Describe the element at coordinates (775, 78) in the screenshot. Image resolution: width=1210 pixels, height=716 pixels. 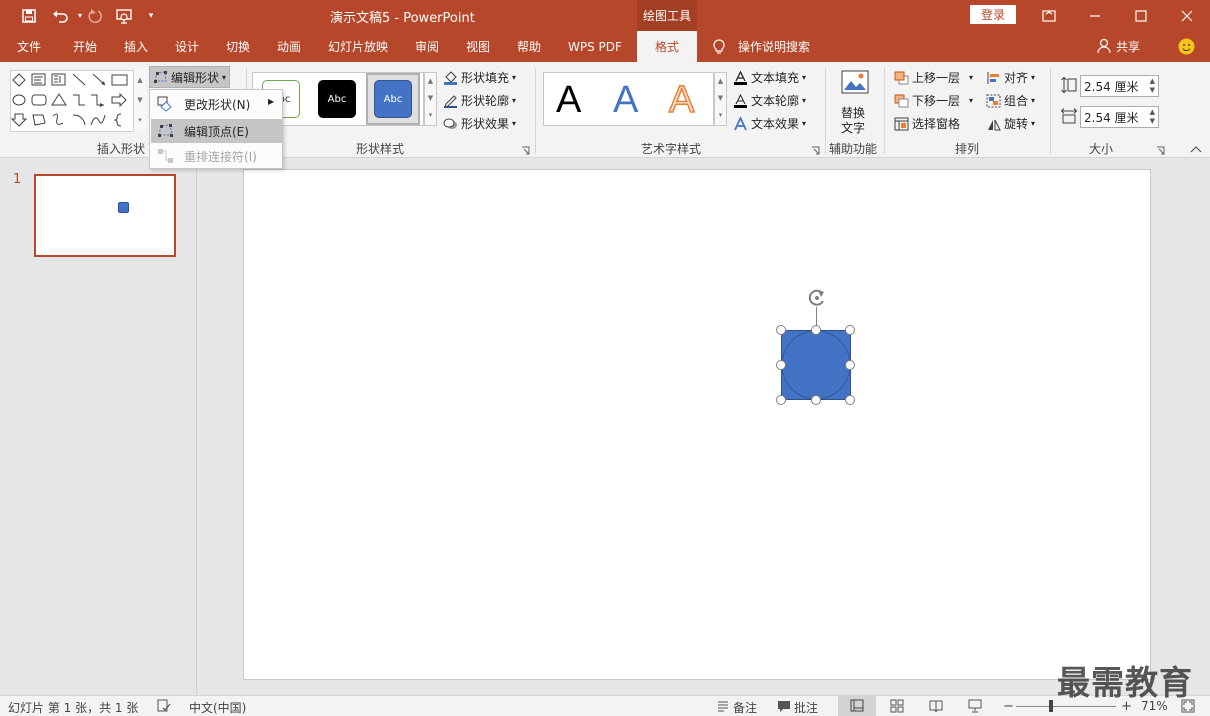
I see `text-fill-label: 文本填充` at that location.